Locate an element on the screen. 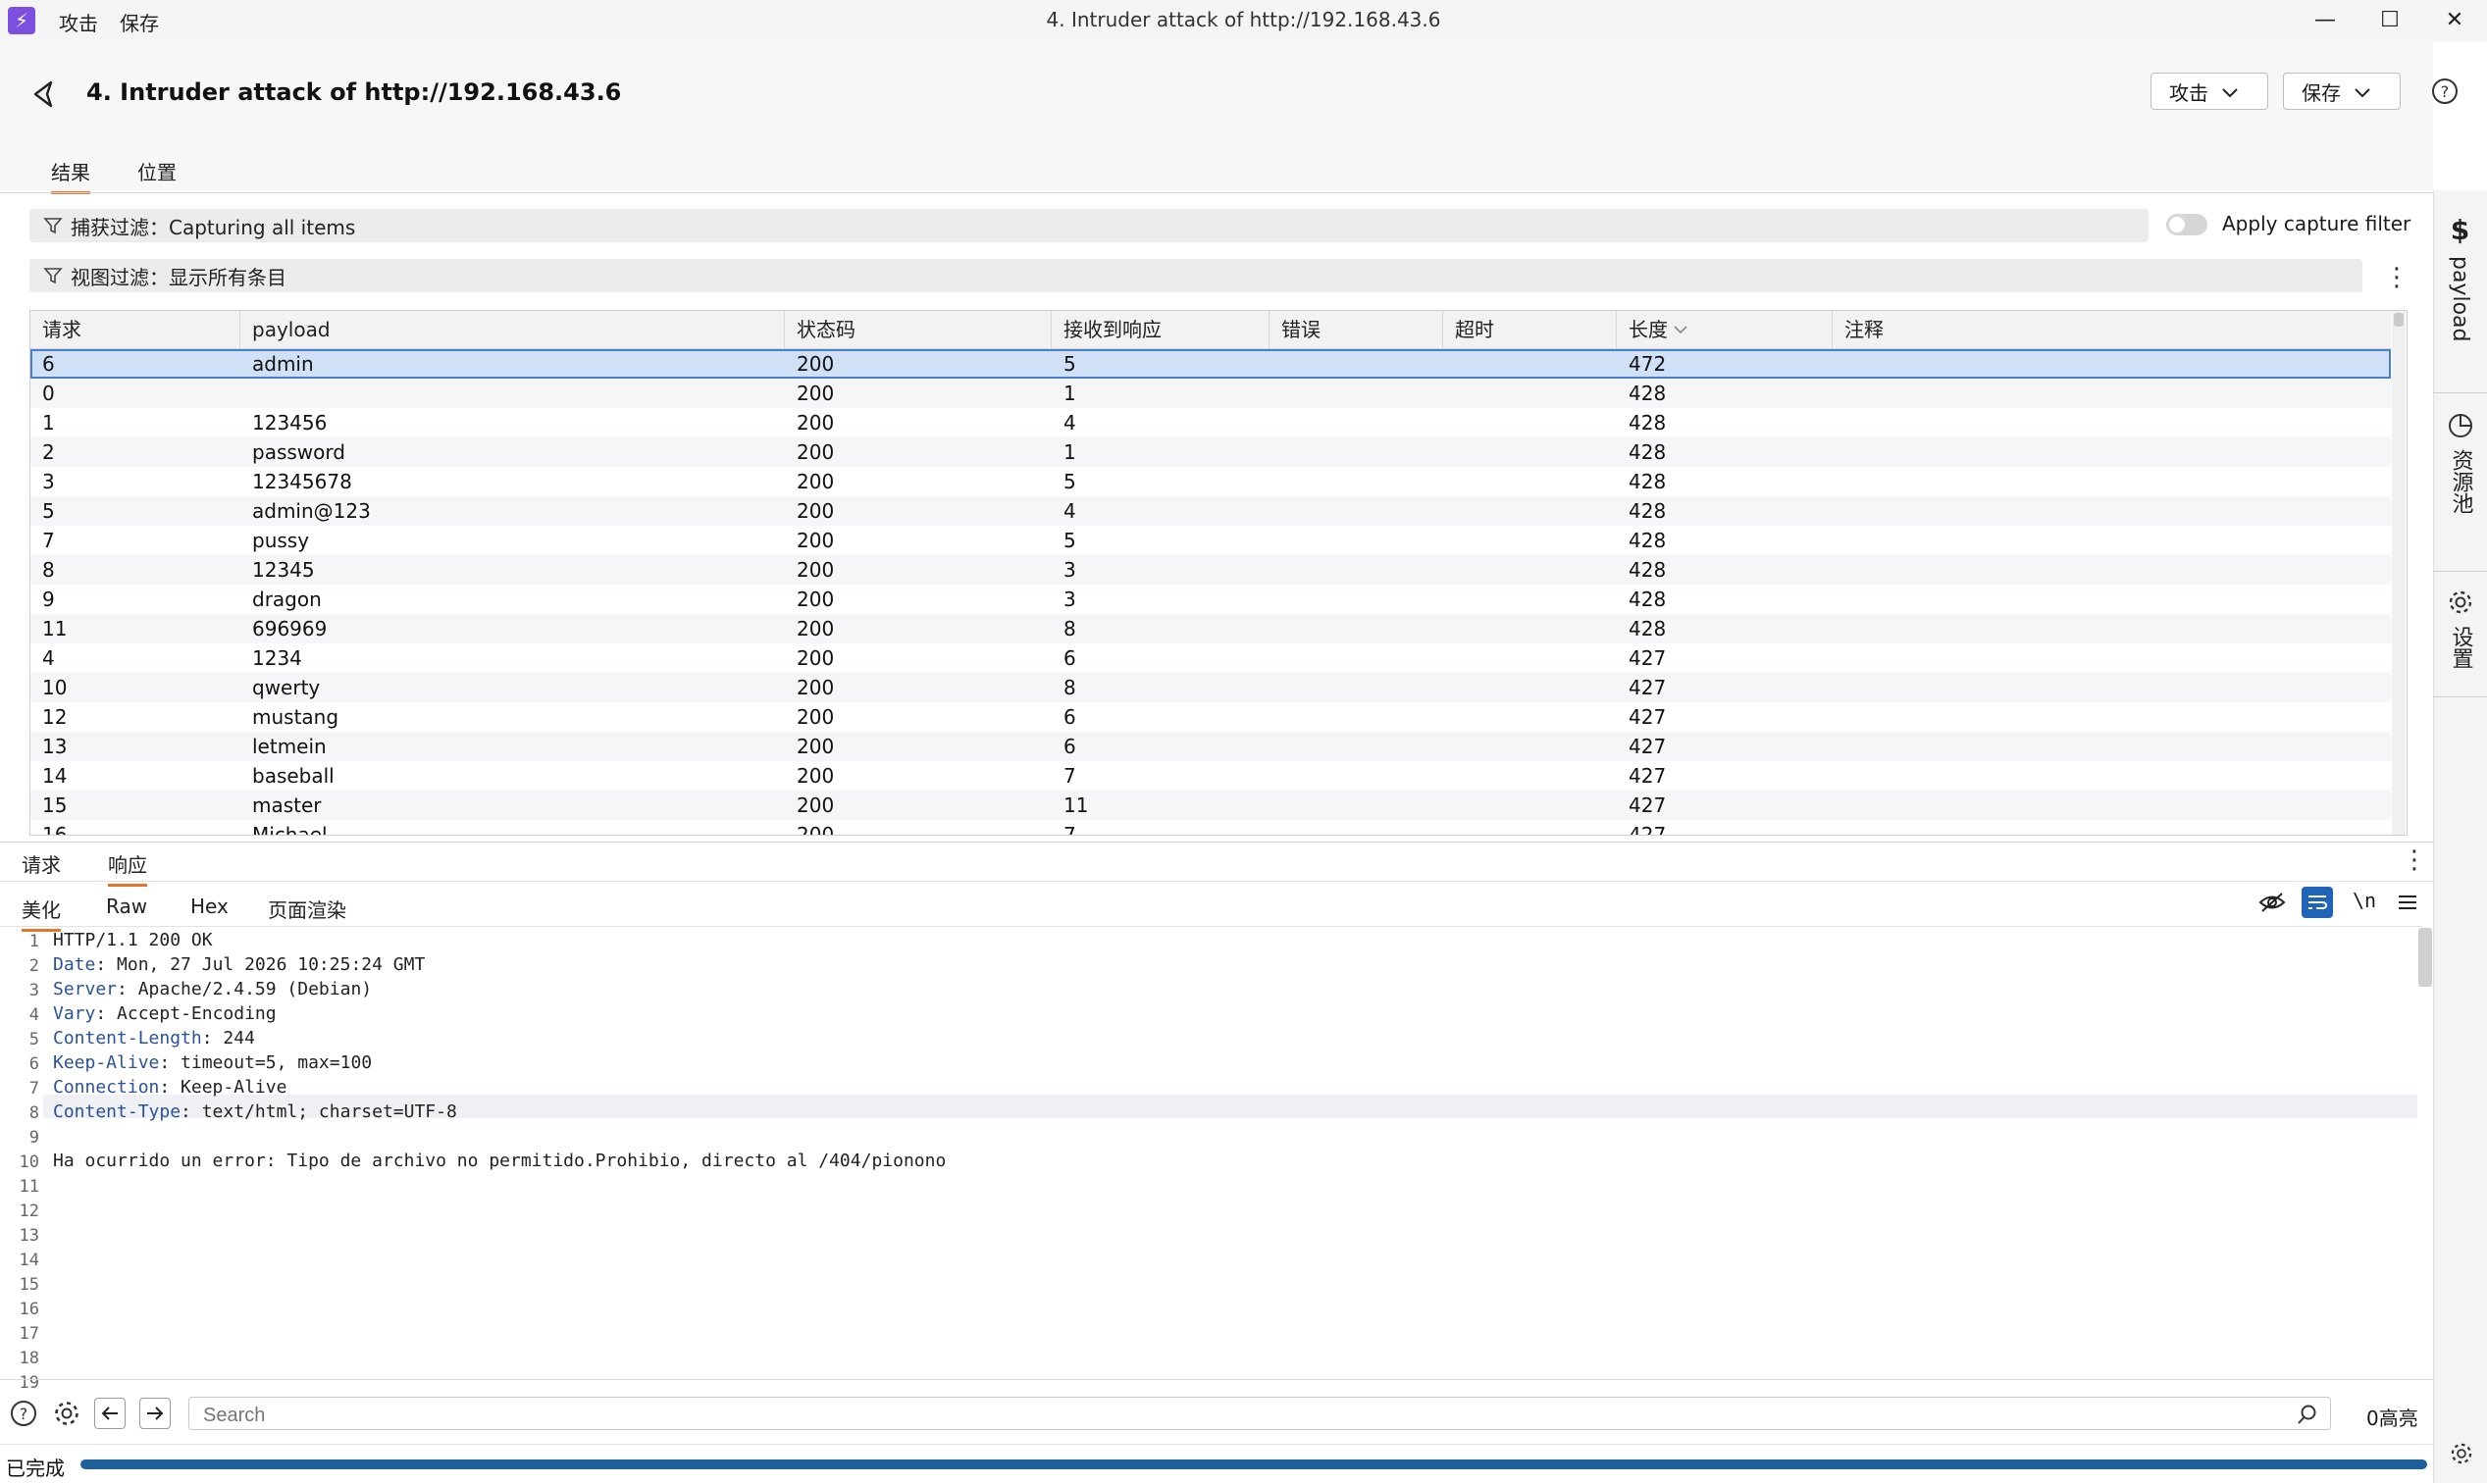 This screenshot has width=2487, height=1484. back-arrow-icon is located at coordinates (45, 94).